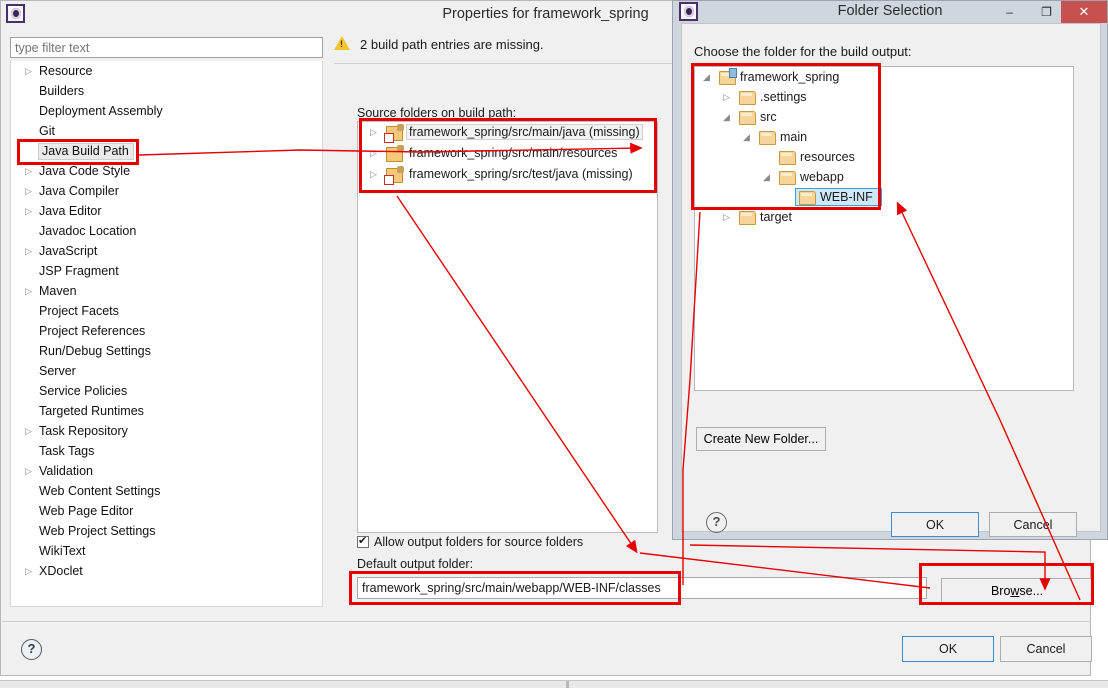 The width and height of the screenshot is (1108, 688). I want to click on sidebar-item-java-compiler: ▷ Java Compiler, so click(166, 191).